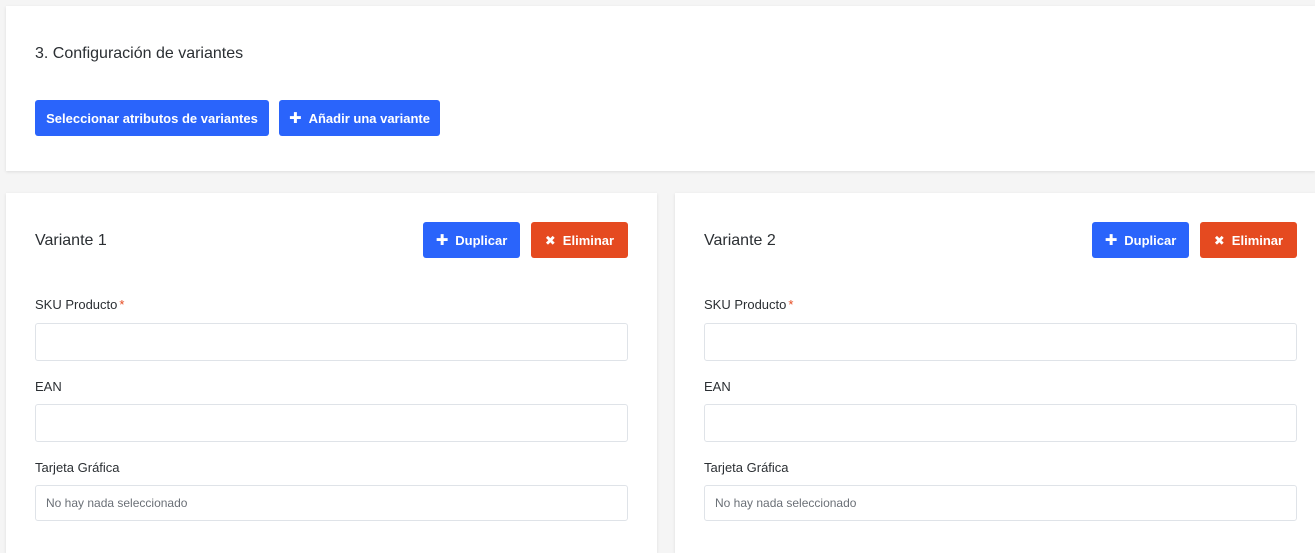 This screenshot has width=1315, height=553. I want to click on variant-title: Variante 1, so click(71, 240).